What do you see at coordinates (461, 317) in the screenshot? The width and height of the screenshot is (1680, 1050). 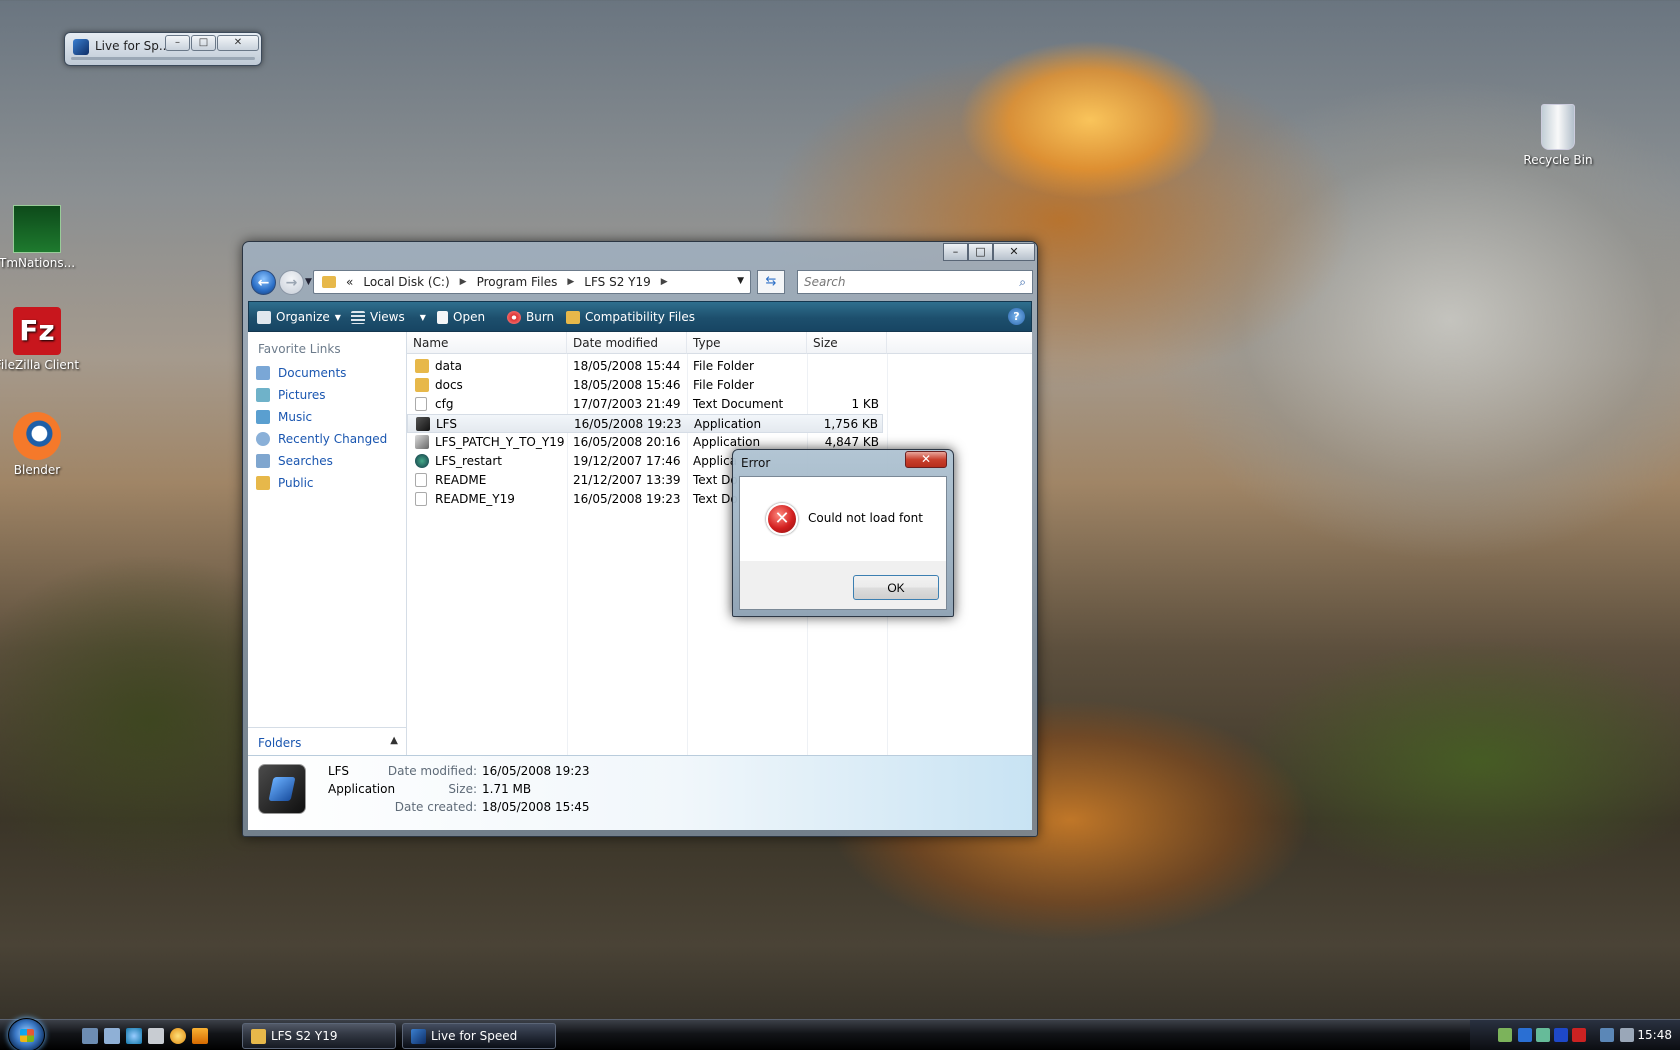 I see `open-button: Open` at bounding box center [461, 317].